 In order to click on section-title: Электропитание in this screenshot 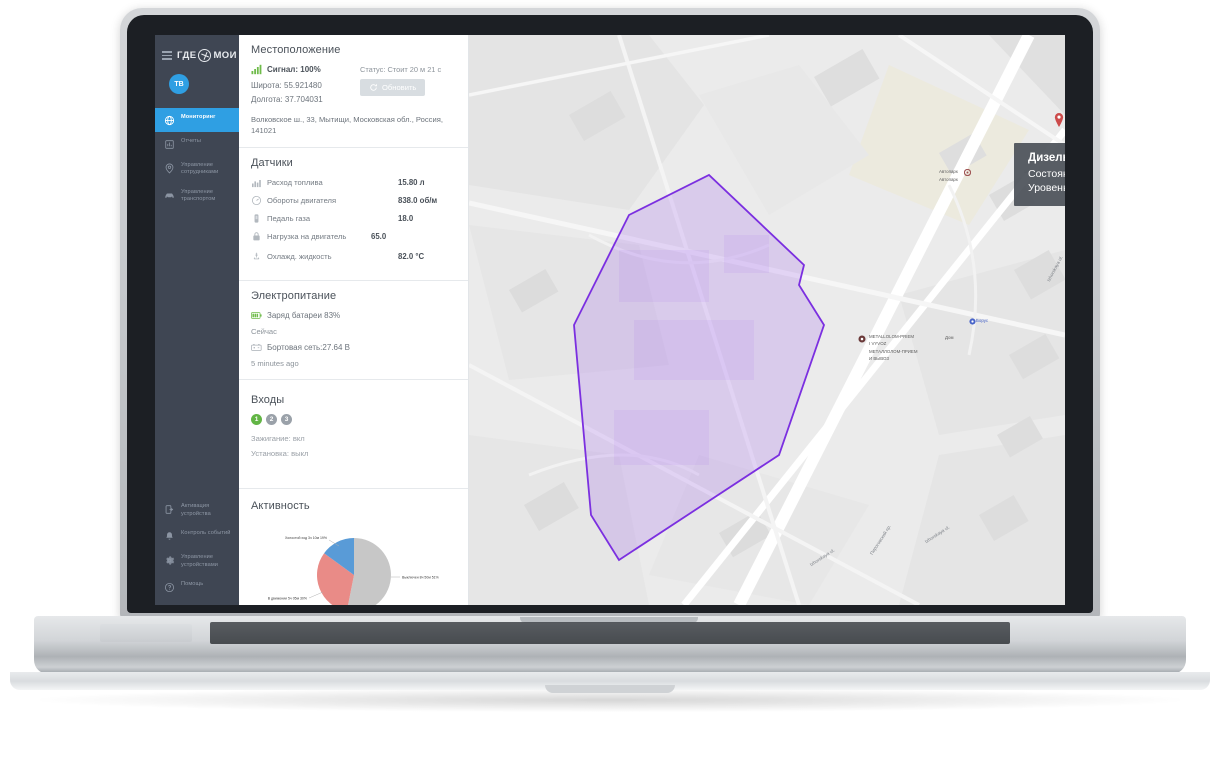, I will do `click(294, 296)`.